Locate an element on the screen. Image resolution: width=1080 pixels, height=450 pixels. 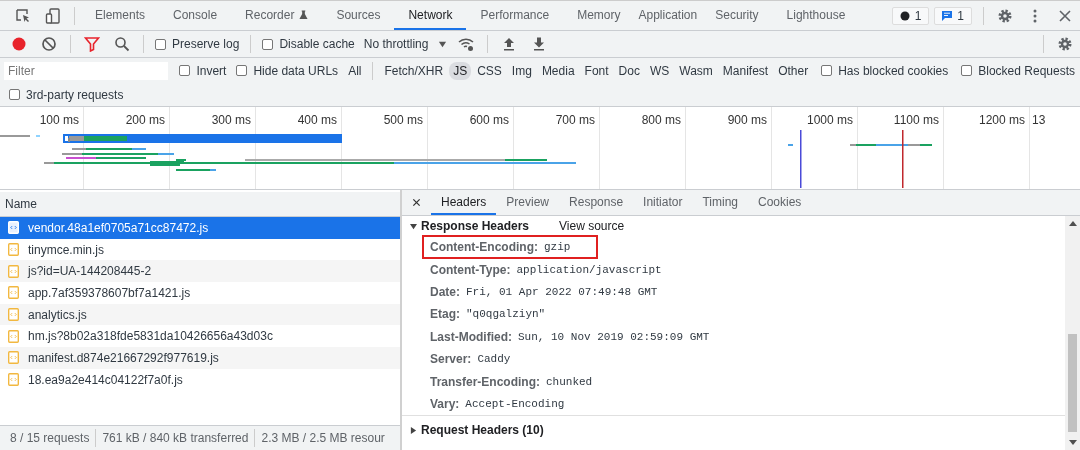
checkbox-option: Hide data URLs is located at coordinates (287, 70).